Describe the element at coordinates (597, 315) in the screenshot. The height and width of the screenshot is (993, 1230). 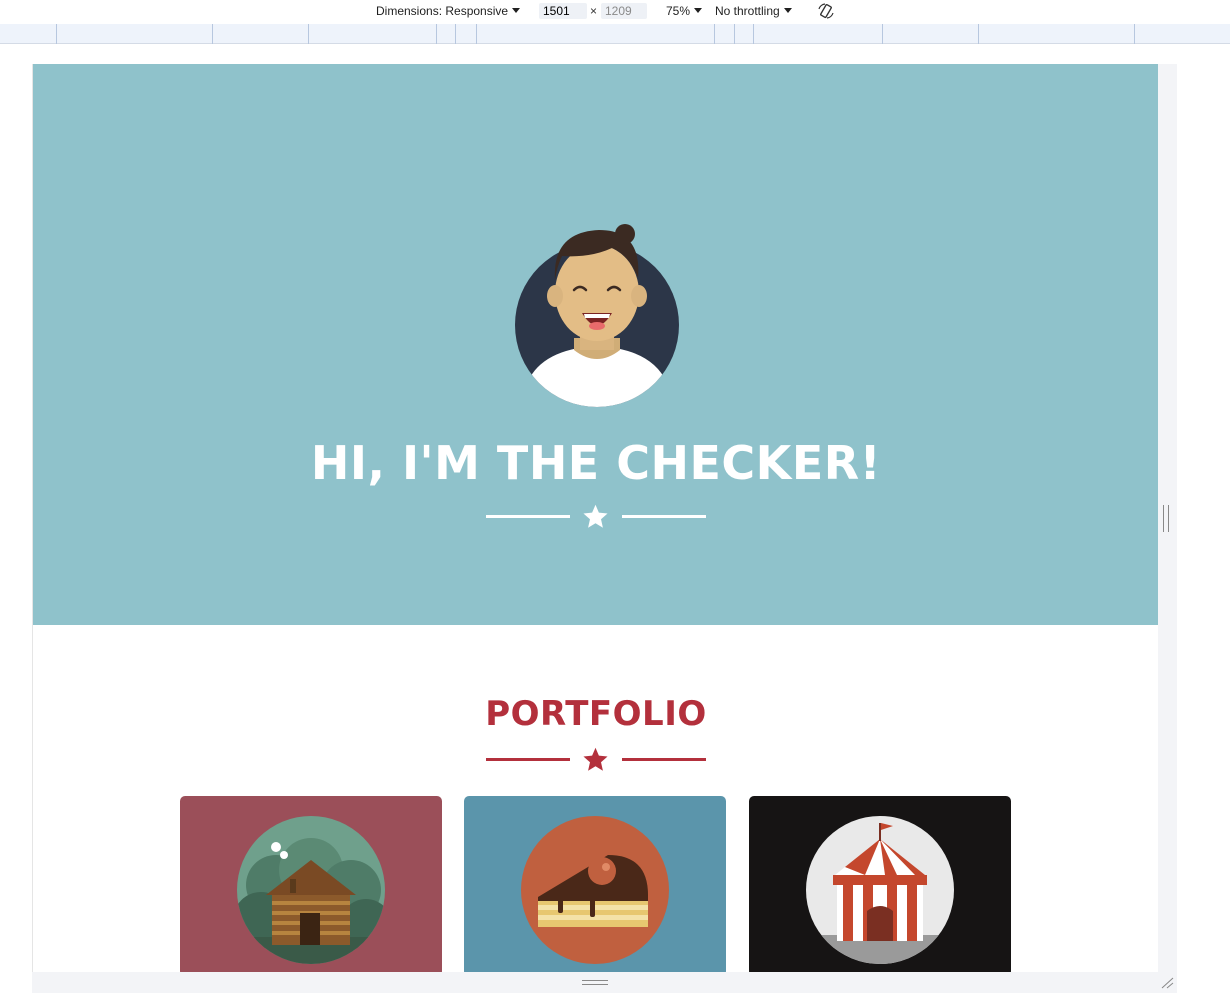
I see `avatar` at that location.